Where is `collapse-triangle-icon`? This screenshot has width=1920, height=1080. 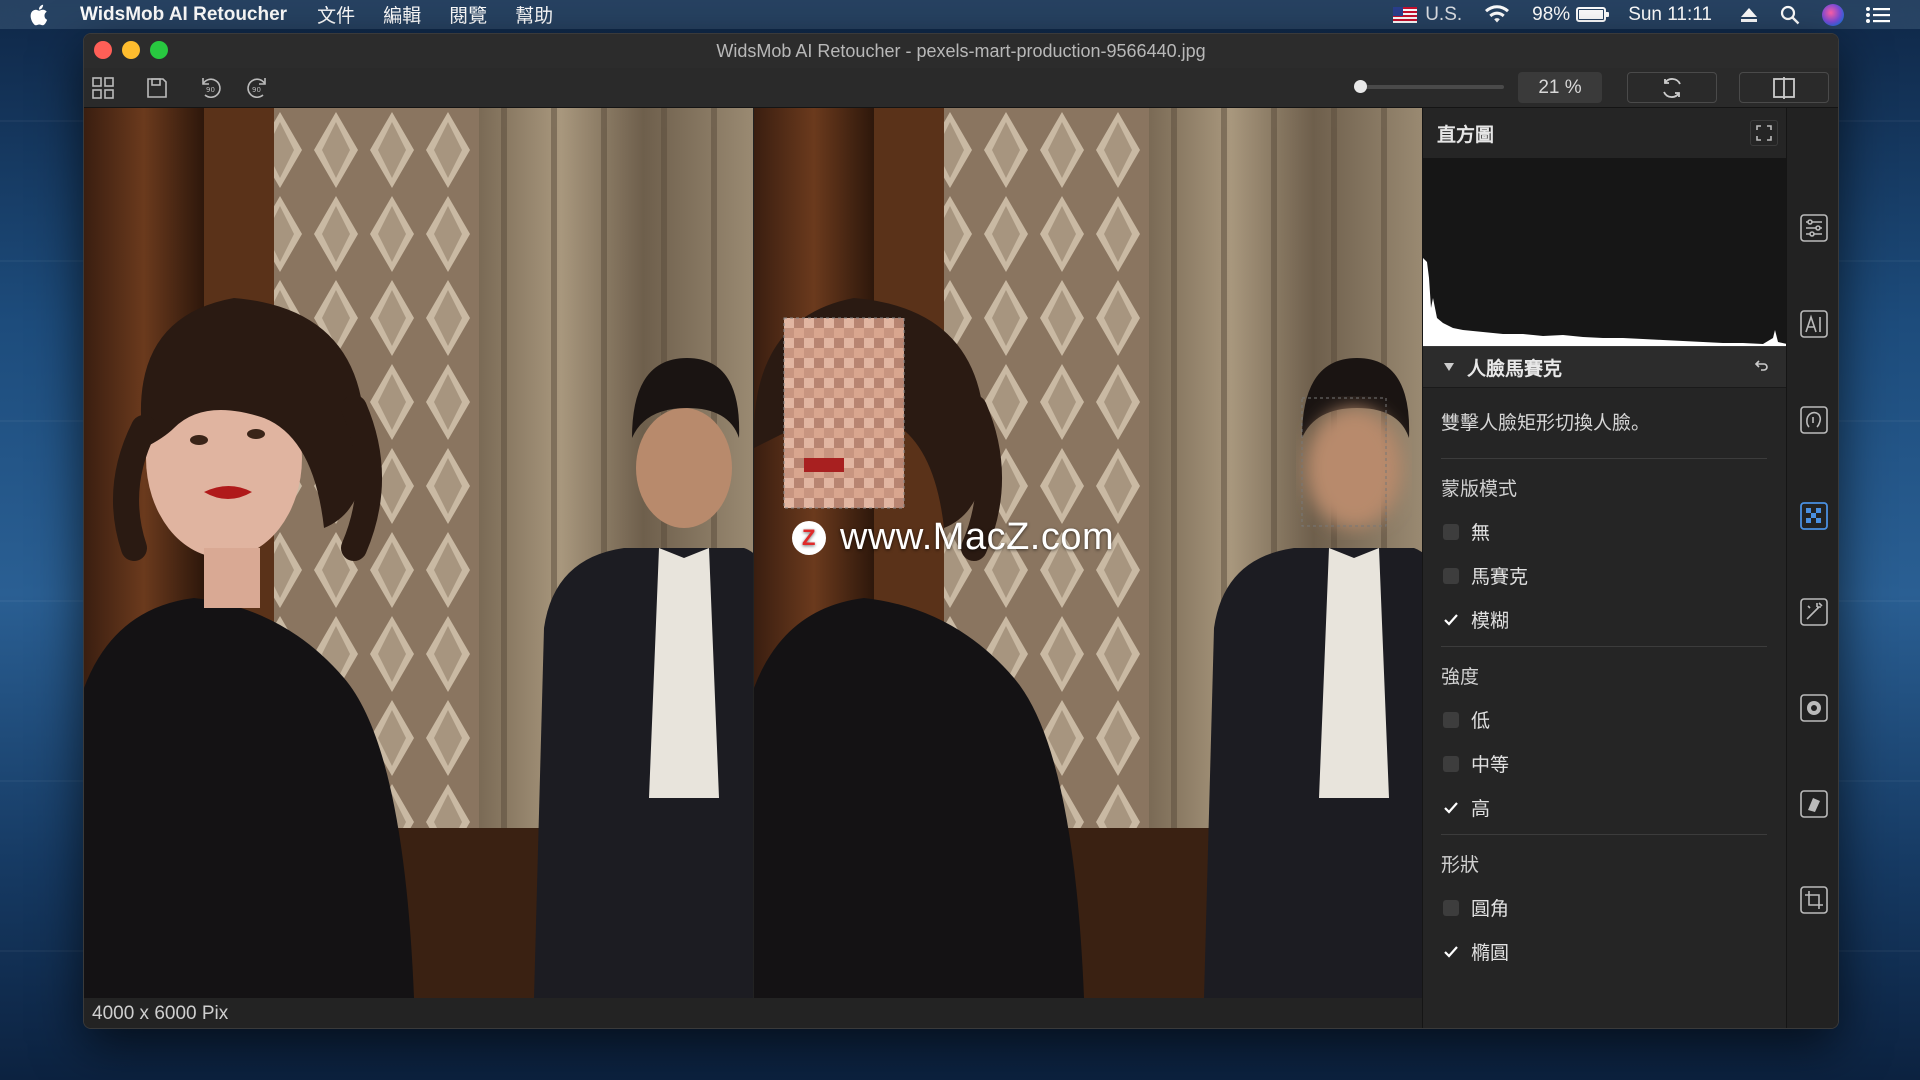
collapse-triangle-icon is located at coordinates (1449, 367).